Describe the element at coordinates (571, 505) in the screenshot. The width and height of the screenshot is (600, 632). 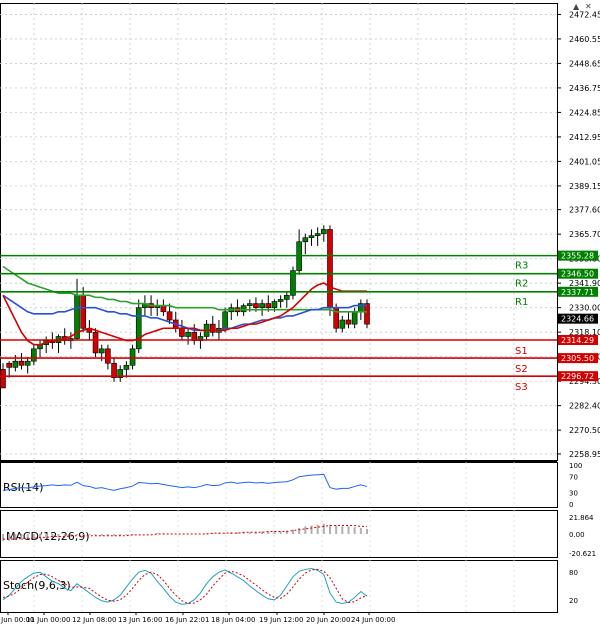
I see `rsi-tick-label: 0` at that location.